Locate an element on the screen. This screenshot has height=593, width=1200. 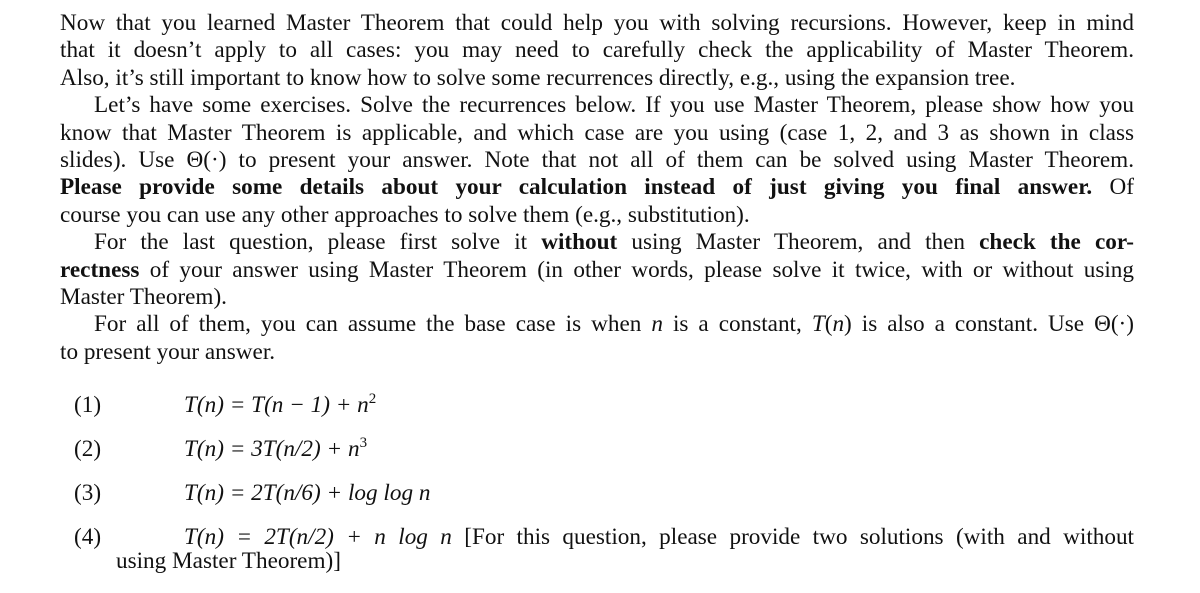
emphasis-text: rectness is located at coordinates (100, 269).